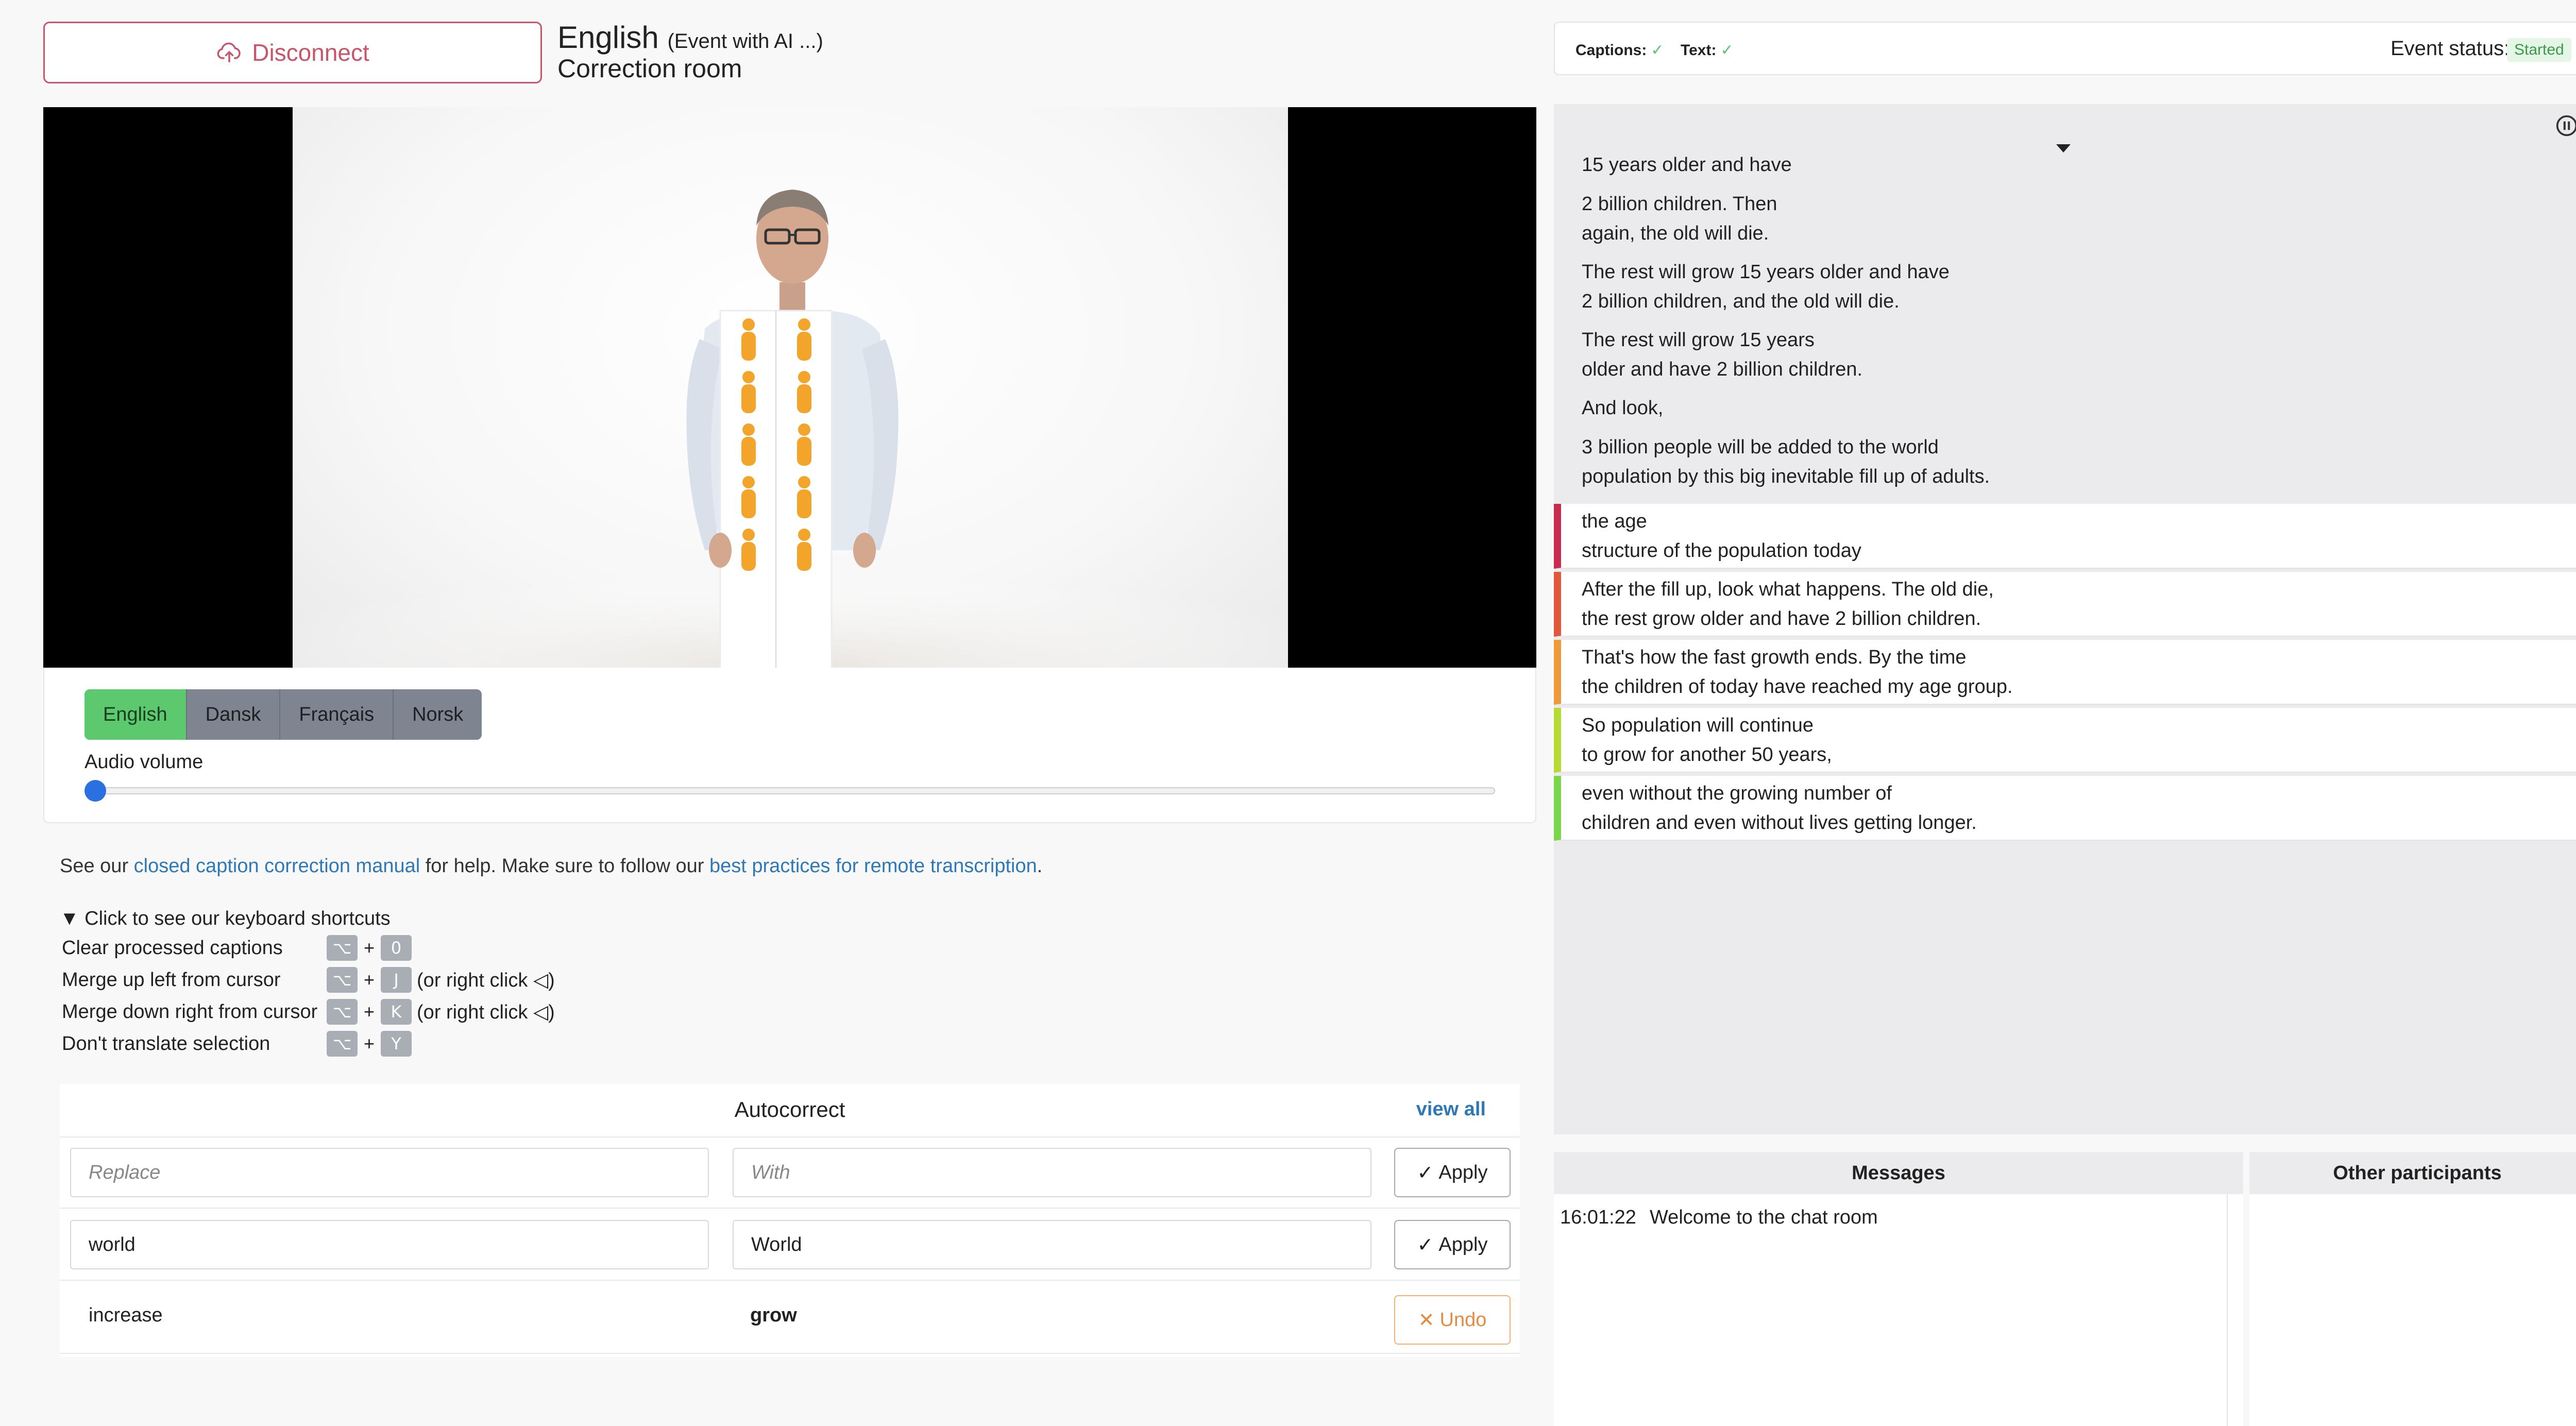  What do you see at coordinates (2412, 1173) in the screenshot?
I see `other-participants-title: Other participants` at bounding box center [2412, 1173].